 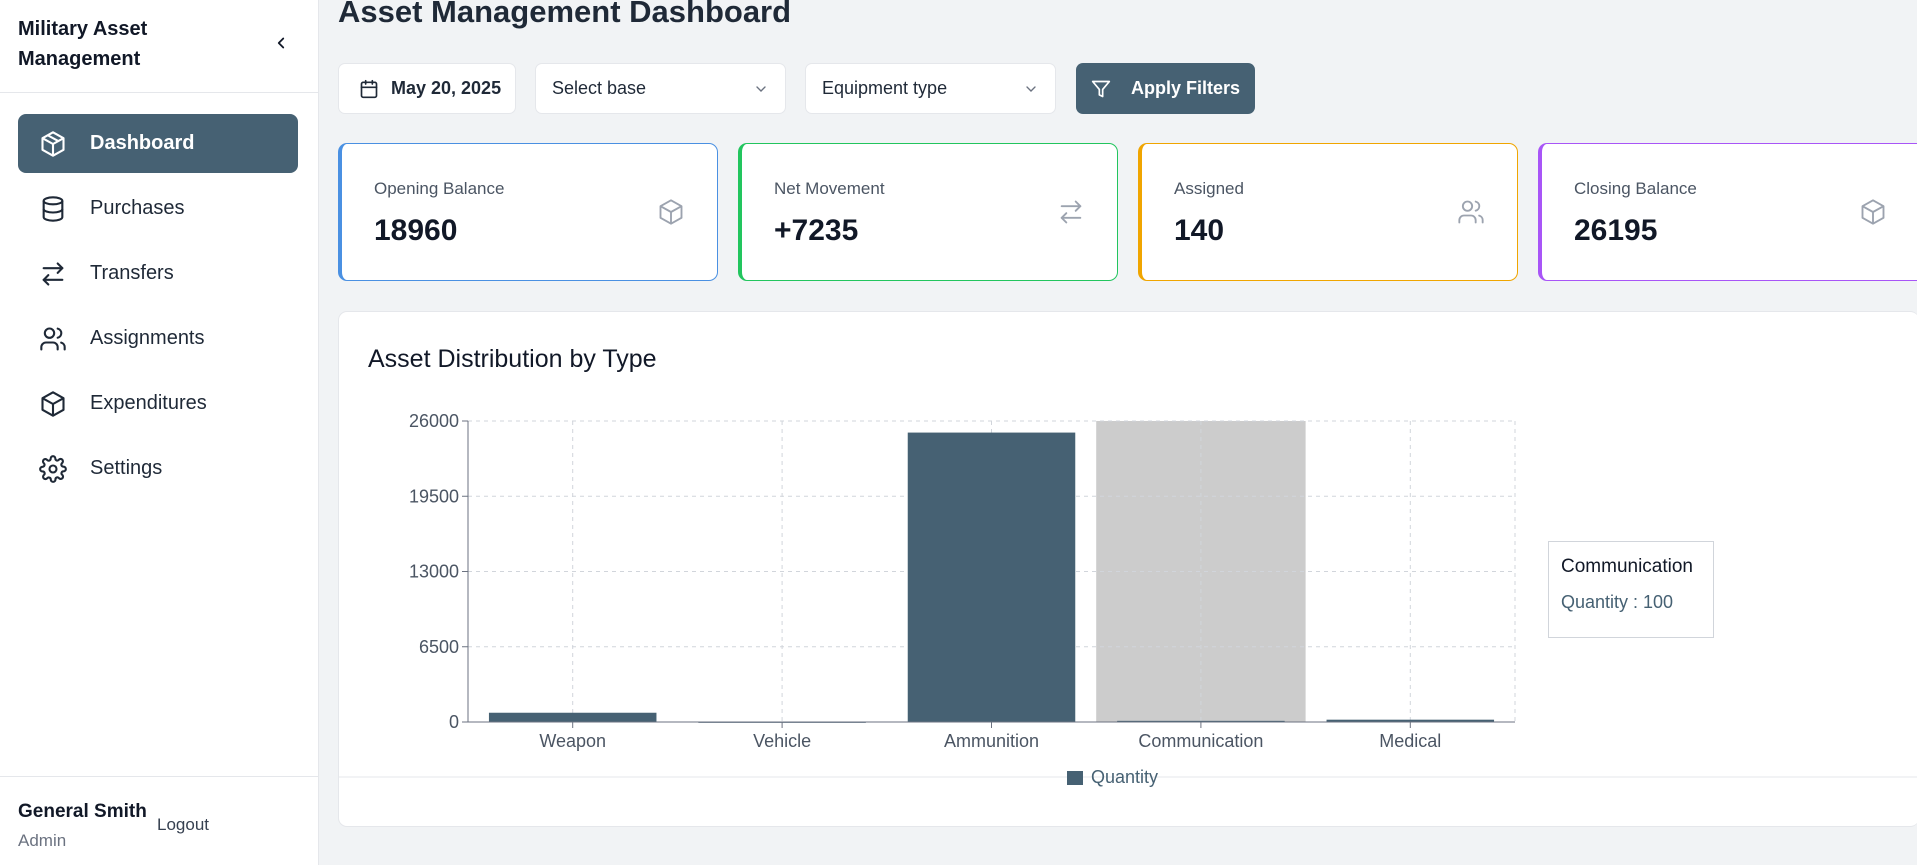 What do you see at coordinates (572, 717) in the screenshot?
I see `bar-weapon` at bounding box center [572, 717].